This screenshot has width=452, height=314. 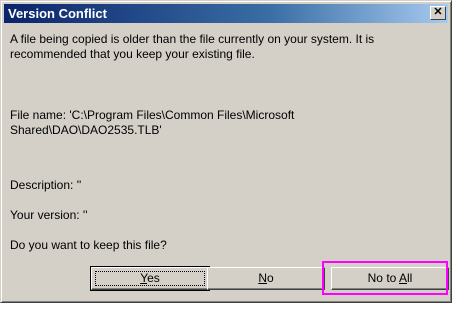 I want to click on description-line: Description: '', so click(x=46, y=185).